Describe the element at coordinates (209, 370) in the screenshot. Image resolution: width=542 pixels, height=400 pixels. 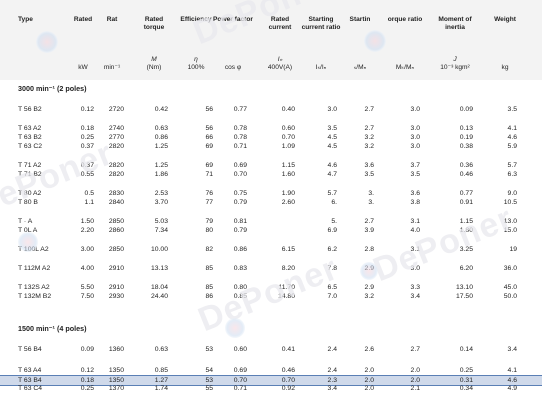
I see `value-cell-eff: 54` at that location.